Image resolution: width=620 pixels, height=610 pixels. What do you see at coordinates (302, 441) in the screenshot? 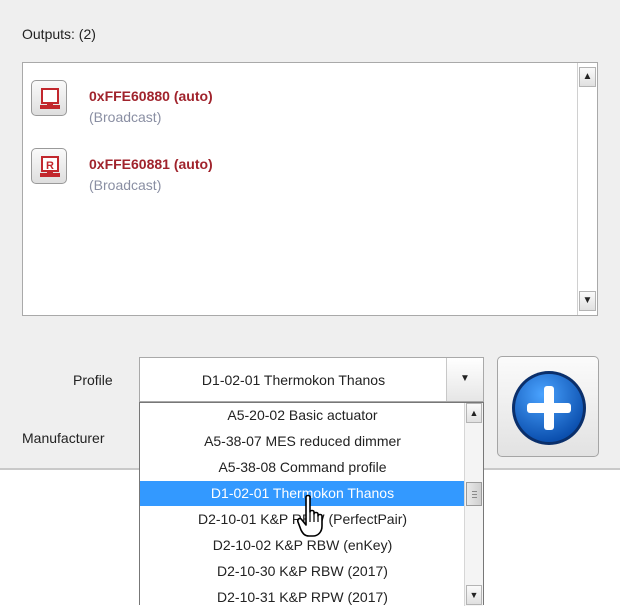
I see `dropdown-option: A5-38-07 MES reduced dimmer` at bounding box center [302, 441].